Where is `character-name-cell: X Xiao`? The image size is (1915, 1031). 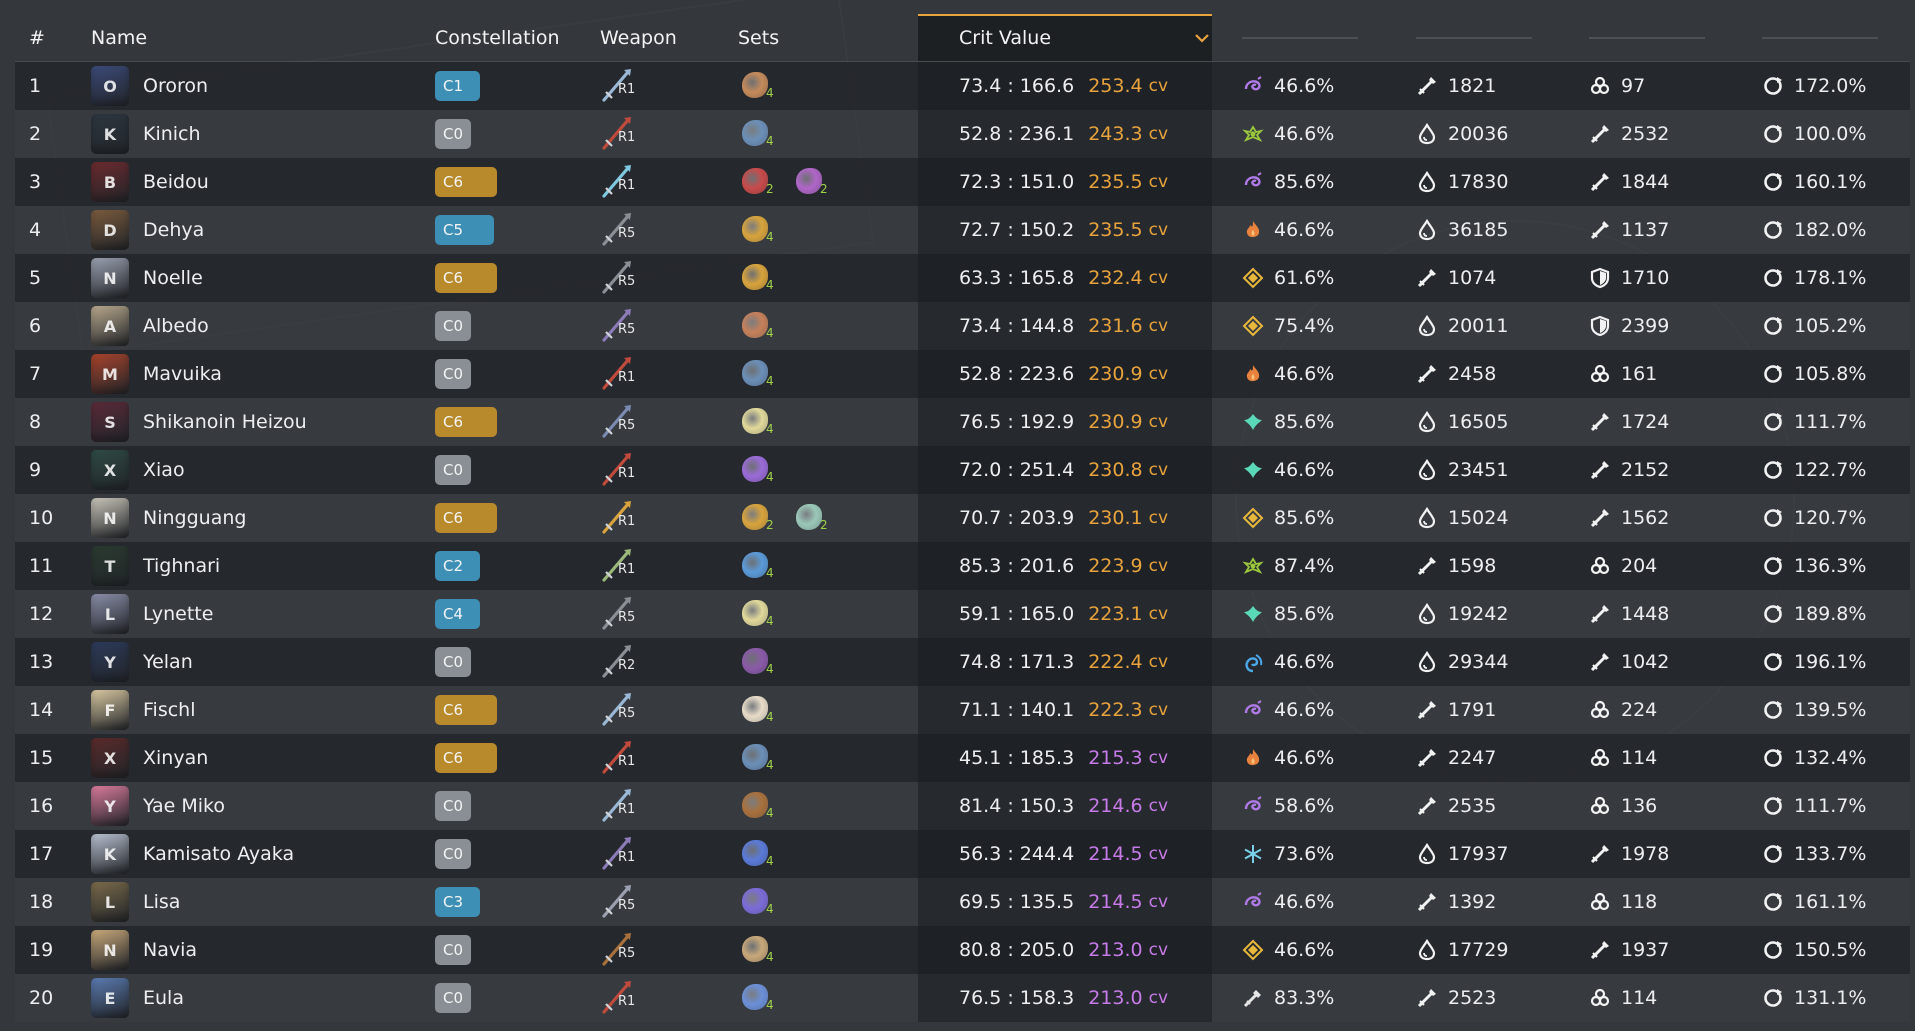
character-name-cell: X Xiao is located at coordinates (263, 470).